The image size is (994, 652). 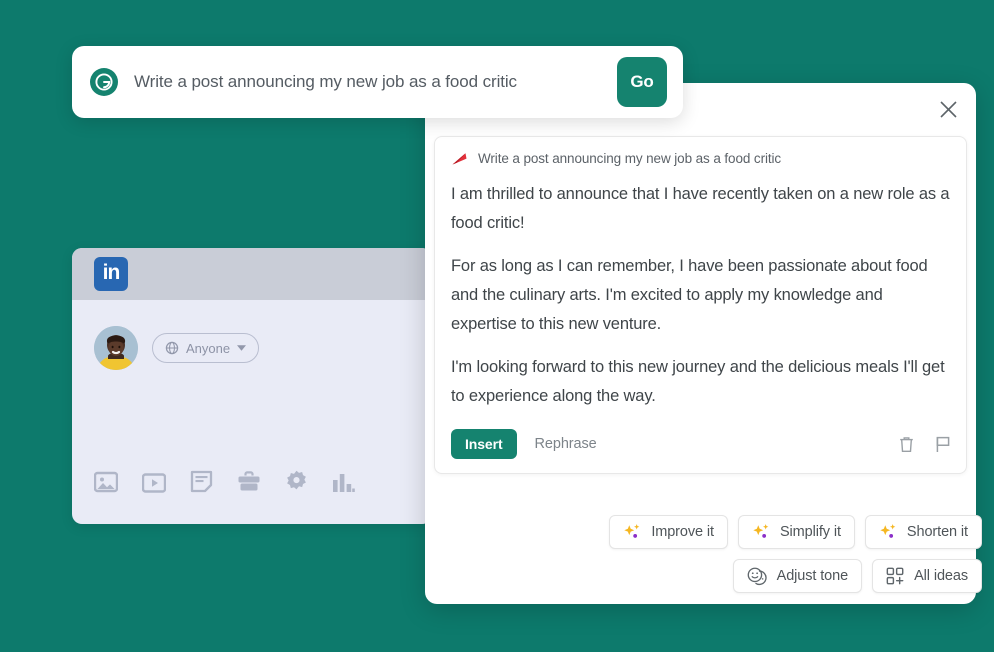 I want to click on chip-label: Improve it, so click(x=682, y=532).